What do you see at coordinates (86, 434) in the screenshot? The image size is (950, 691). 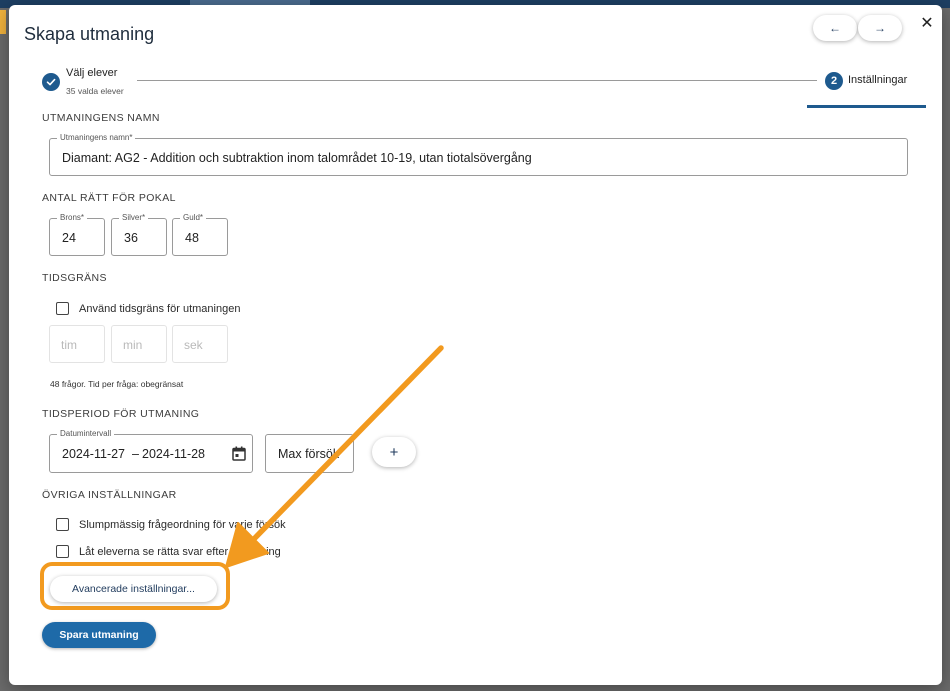 I see `date-range-label: Datumintervall` at bounding box center [86, 434].